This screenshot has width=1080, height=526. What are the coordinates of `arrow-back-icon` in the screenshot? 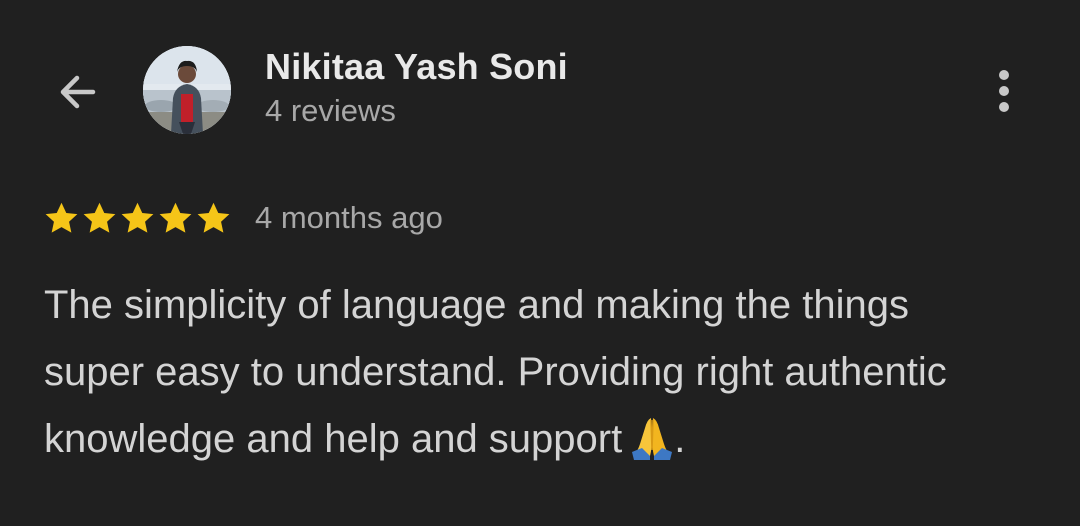 It's located at (78, 92).